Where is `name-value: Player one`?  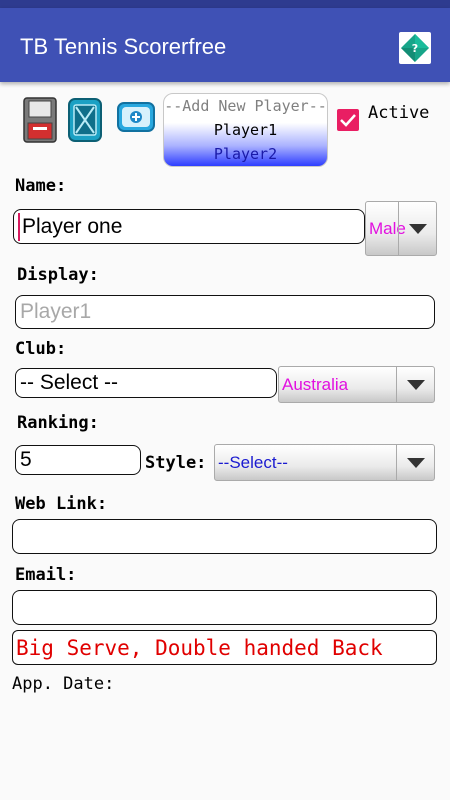
name-value: Player one is located at coordinates (72, 226).